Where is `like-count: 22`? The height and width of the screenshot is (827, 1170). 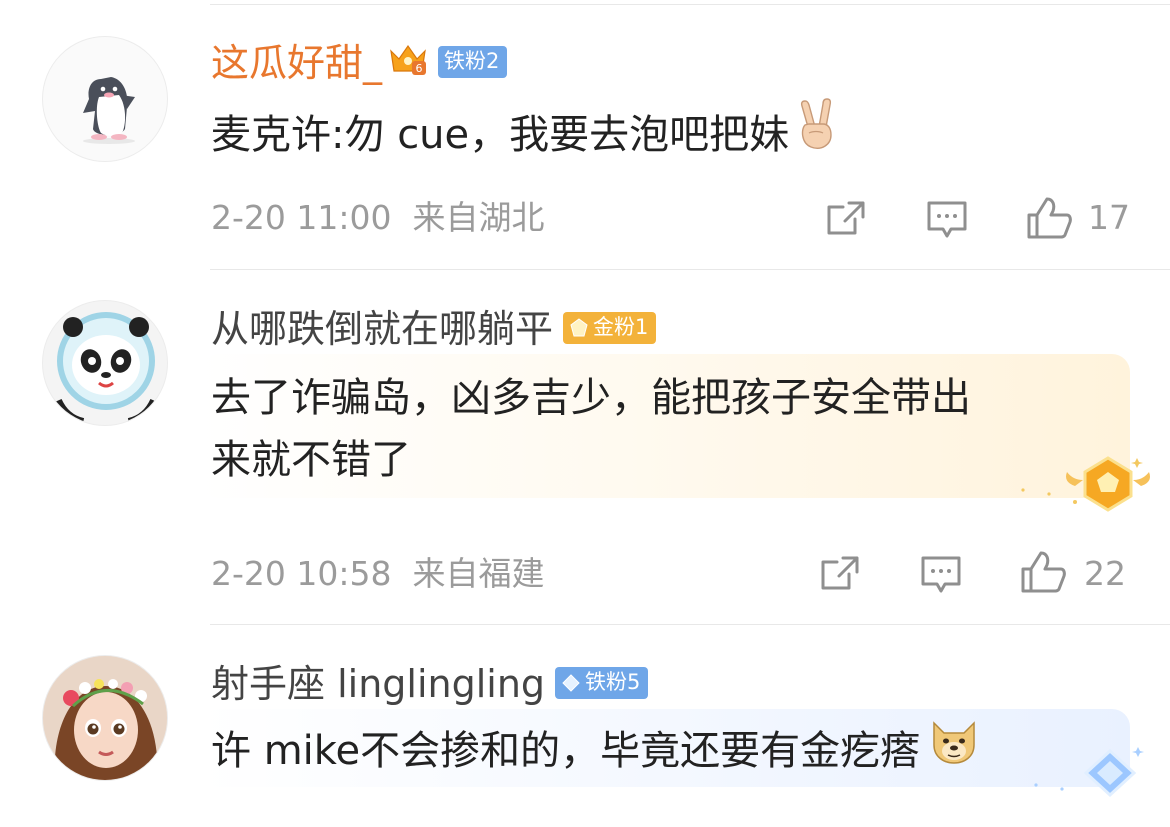
like-count: 22 is located at coordinates (1105, 573).